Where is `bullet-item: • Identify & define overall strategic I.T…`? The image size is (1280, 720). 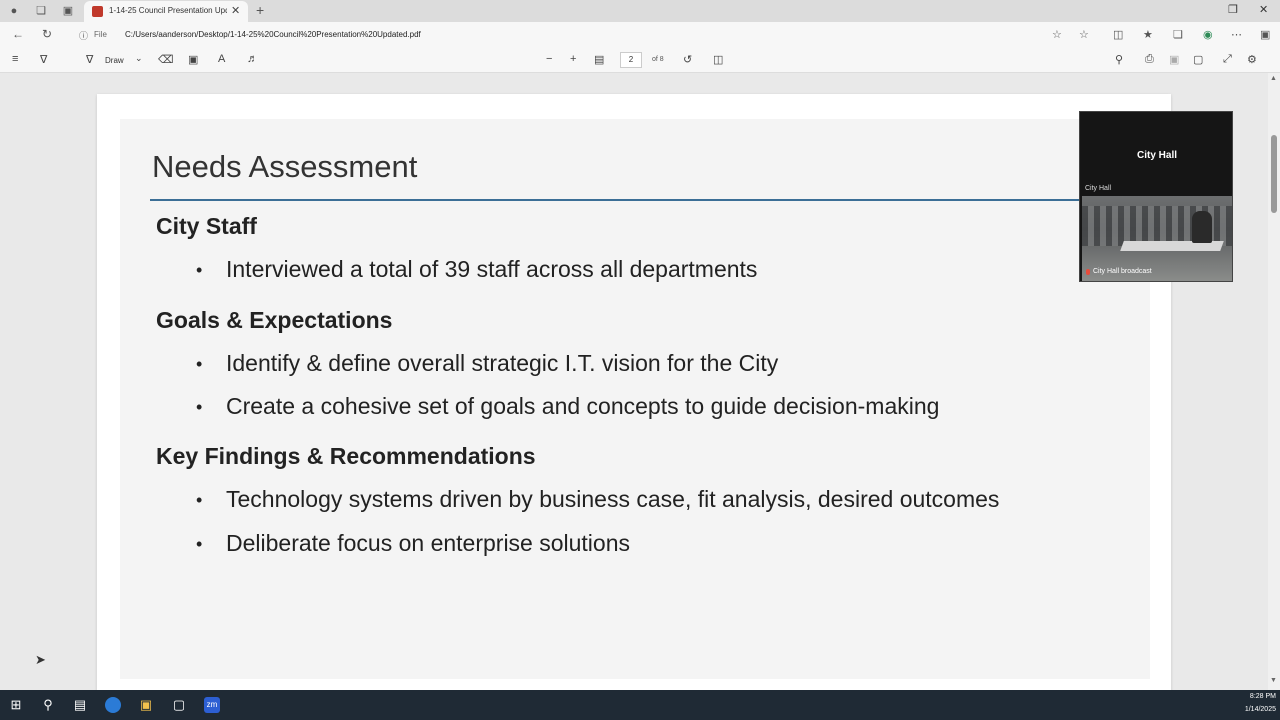 bullet-item: • Identify & define overall strategic I.T… is located at coordinates (487, 363).